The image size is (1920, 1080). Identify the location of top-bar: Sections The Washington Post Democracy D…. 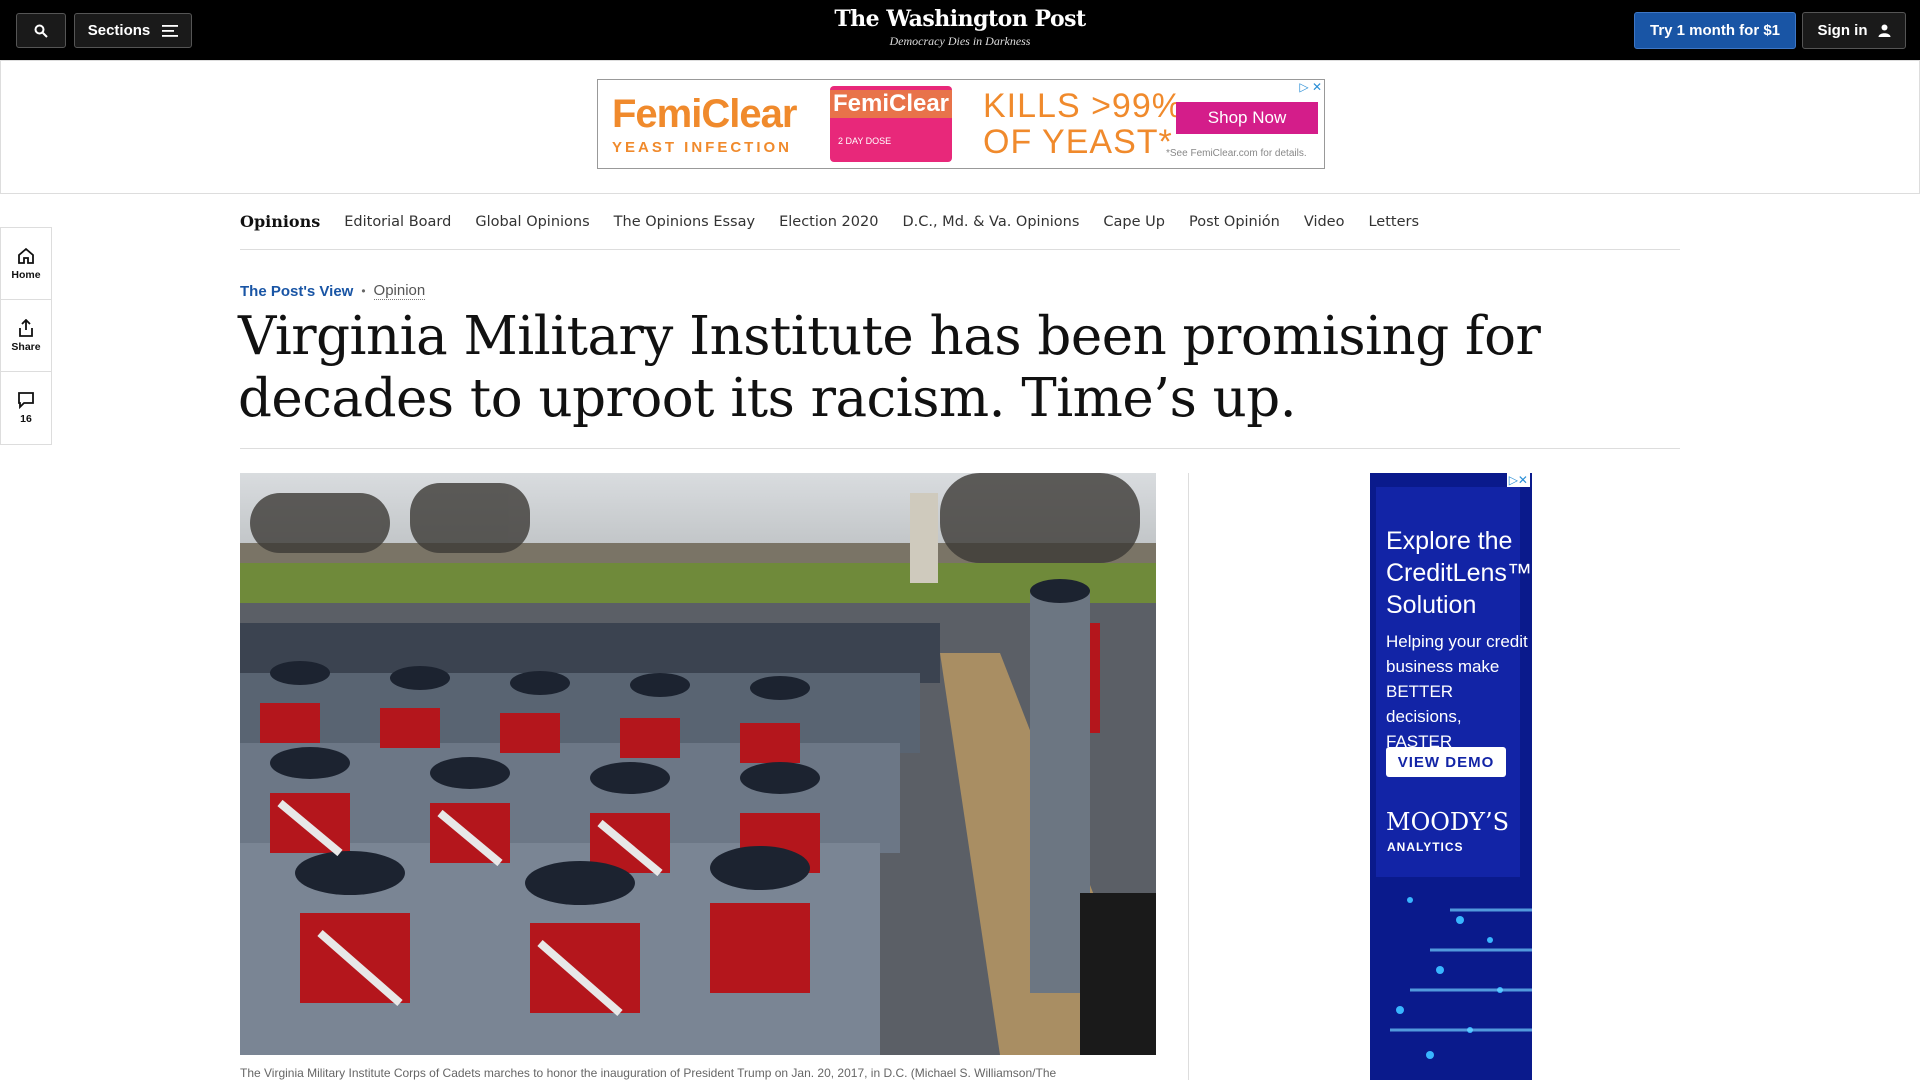
(960, 30).